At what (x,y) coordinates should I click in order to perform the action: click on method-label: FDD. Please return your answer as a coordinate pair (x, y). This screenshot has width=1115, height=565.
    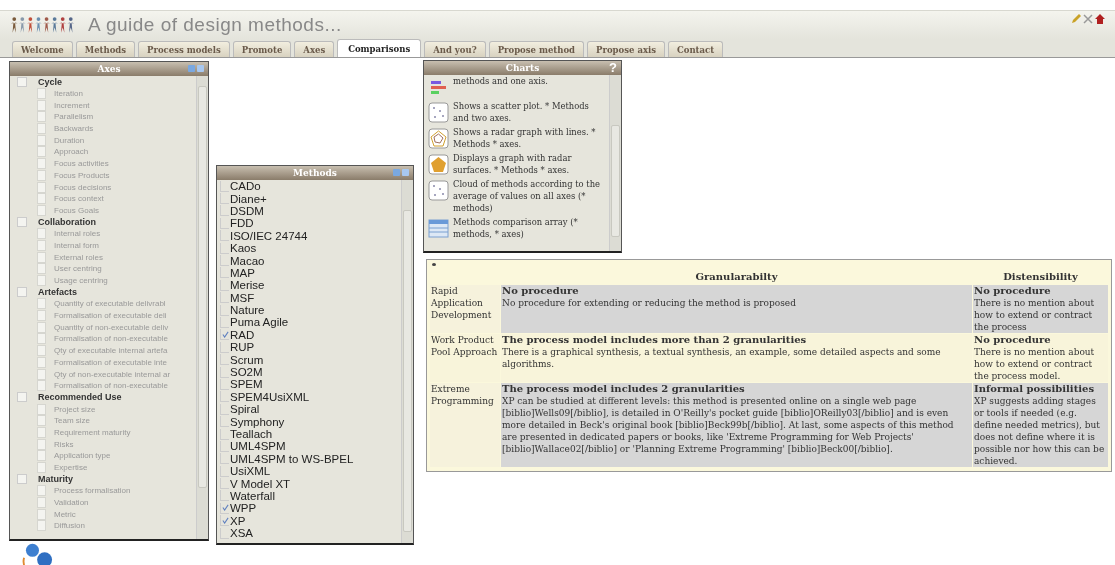
    Looking at the image, I should click on (242, 223).